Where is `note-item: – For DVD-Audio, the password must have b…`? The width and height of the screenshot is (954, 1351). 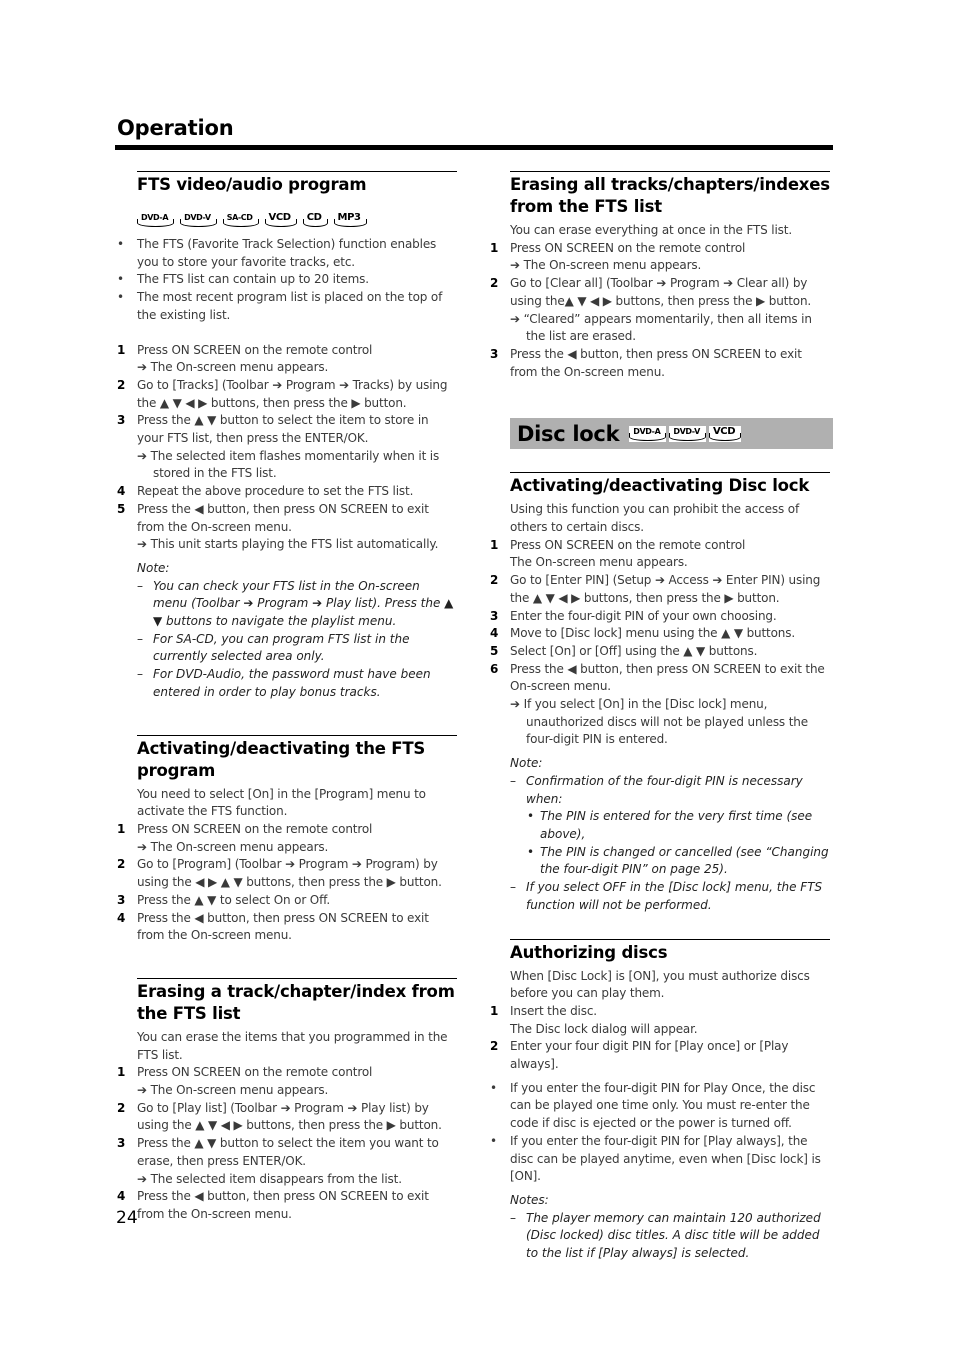
note-item: – For DVD-Audio, the password must have b… is located at coordinates (284, 683).